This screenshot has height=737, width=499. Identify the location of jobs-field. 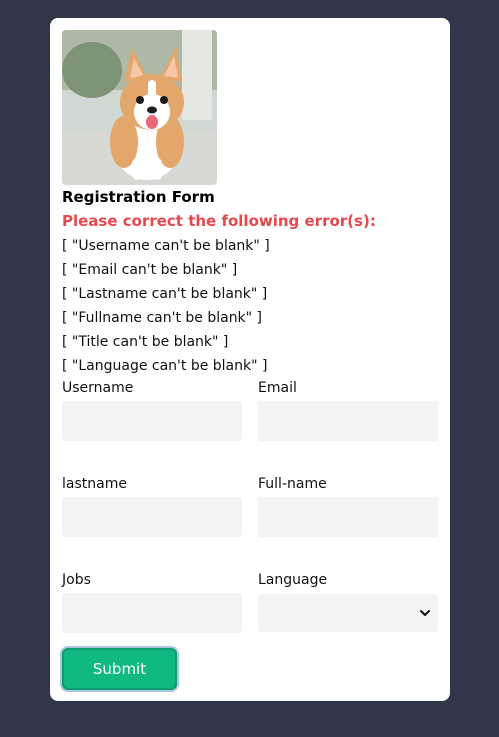
(152, 613).